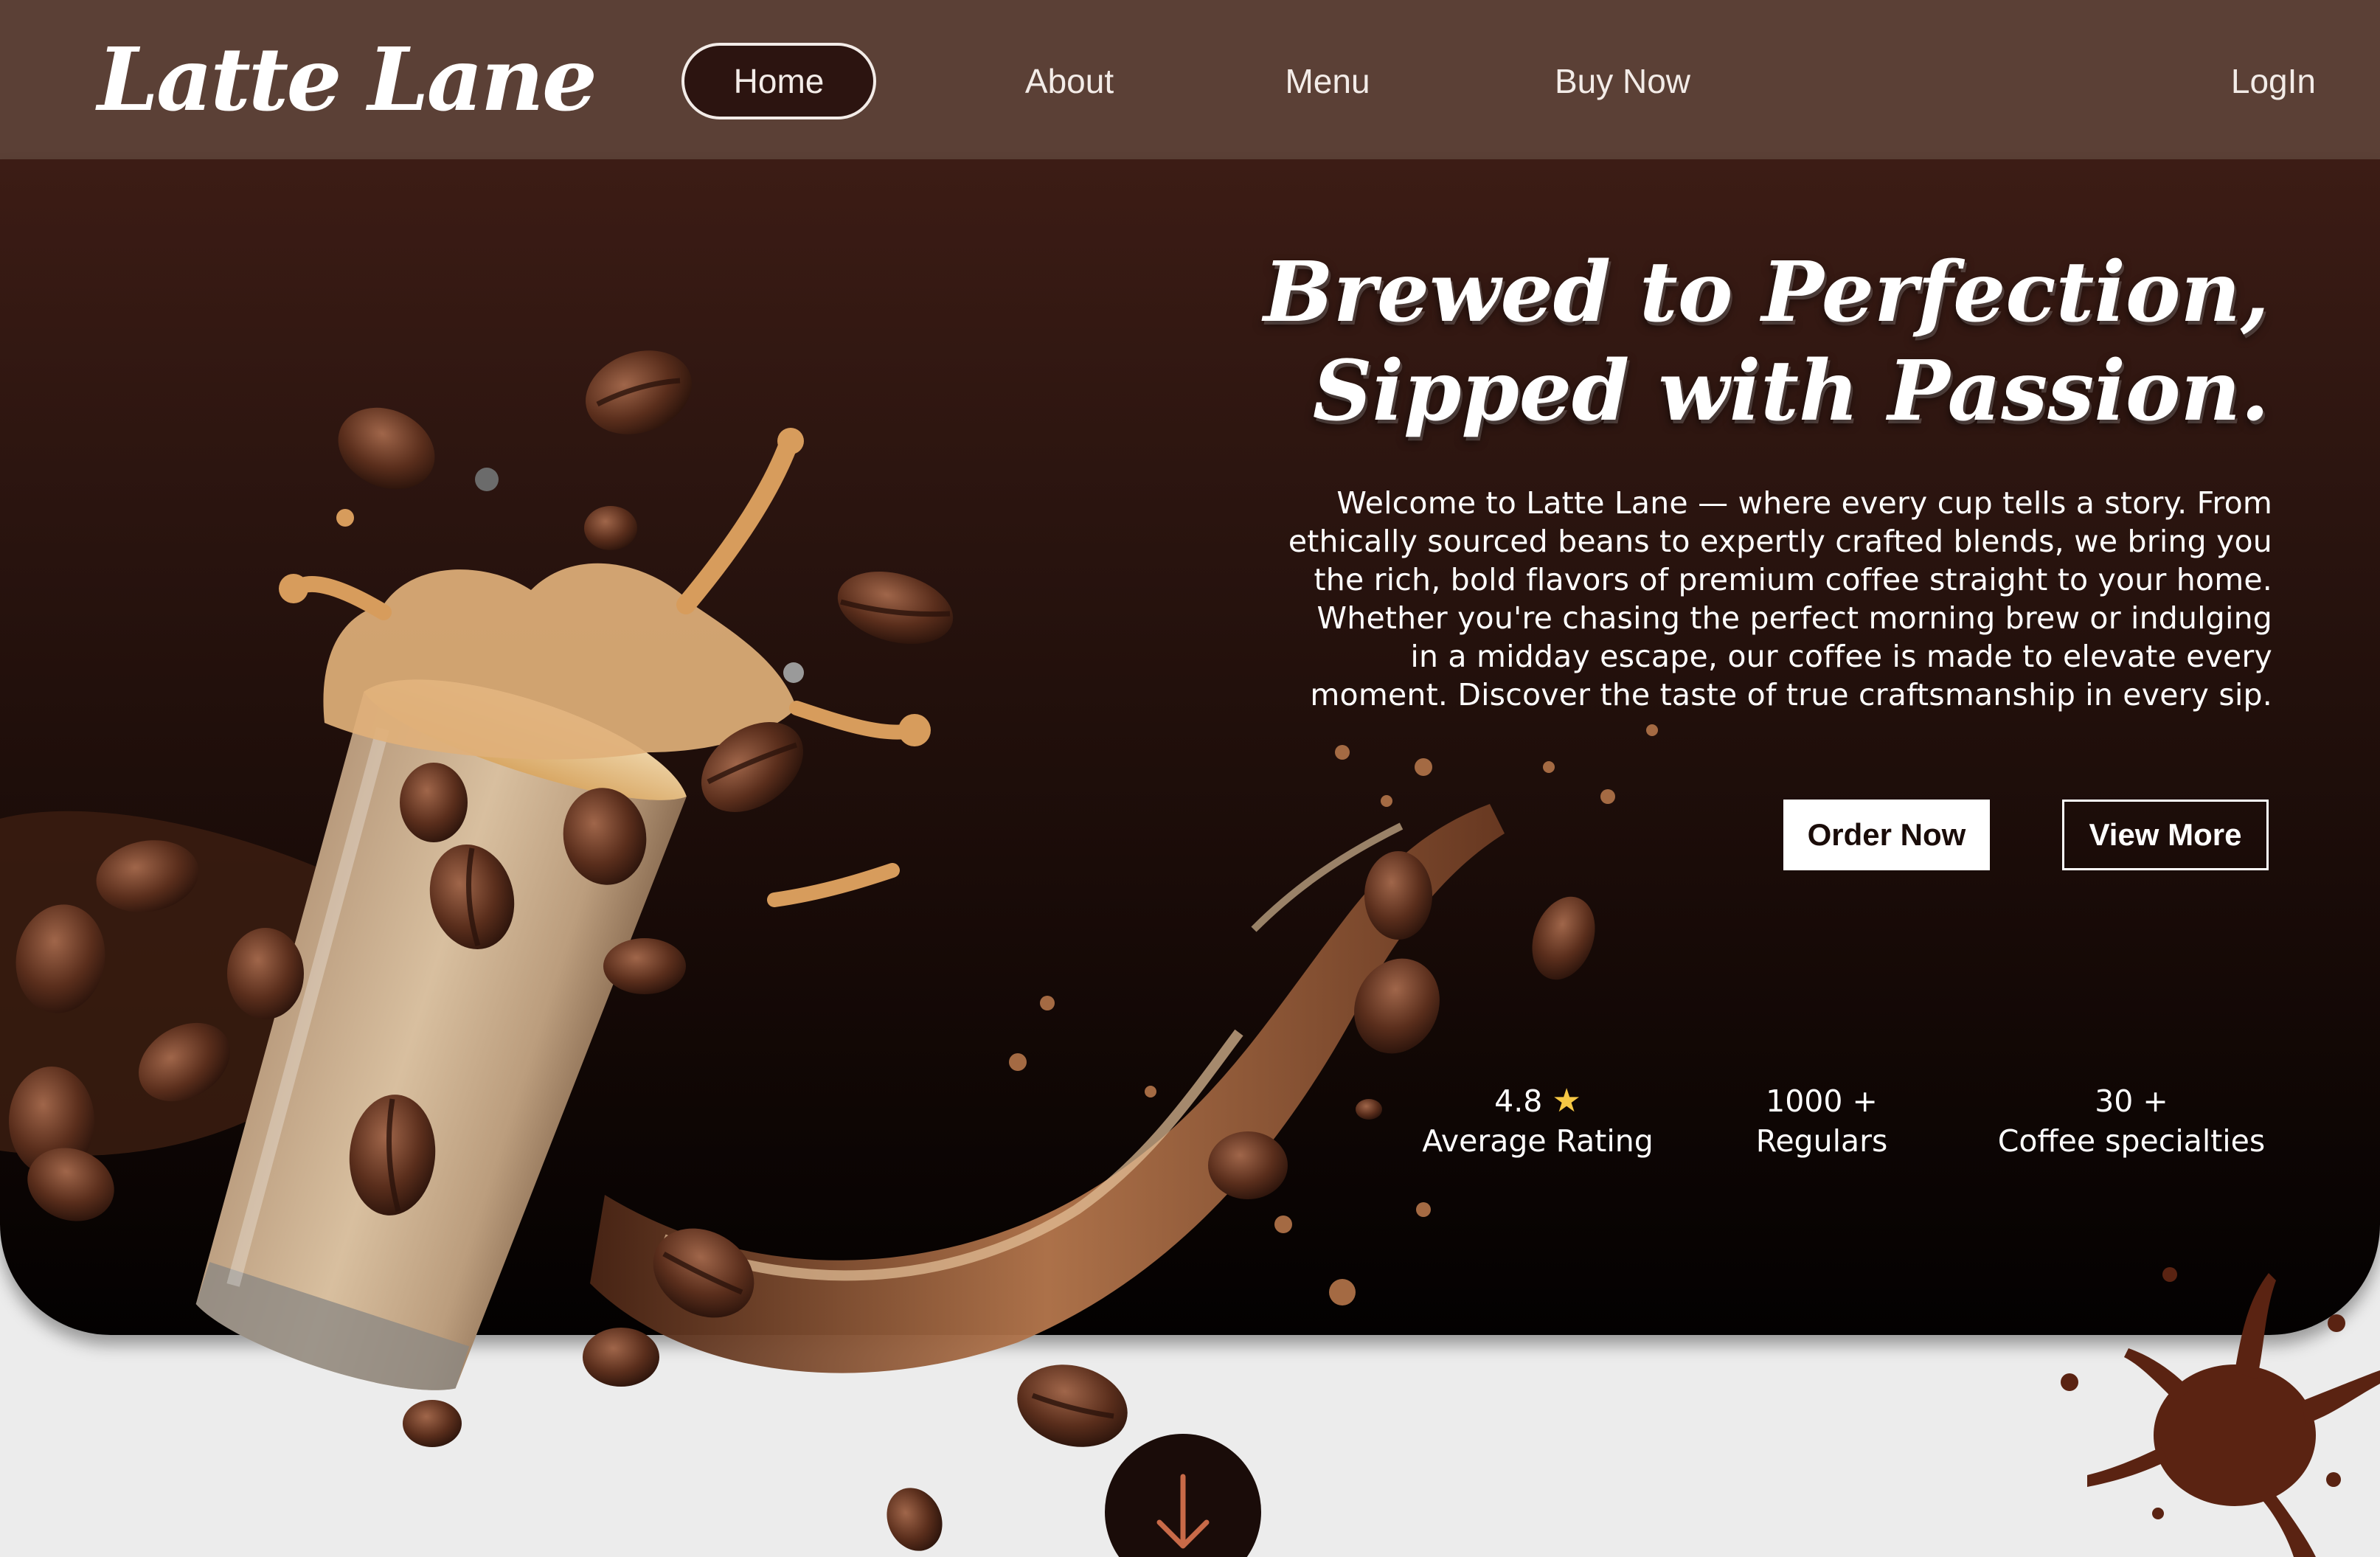  What do you see at coordinates (1183, 1512) in the screenshot?
I see `arrow-down-icon` at bounding box center [1183, 1512].